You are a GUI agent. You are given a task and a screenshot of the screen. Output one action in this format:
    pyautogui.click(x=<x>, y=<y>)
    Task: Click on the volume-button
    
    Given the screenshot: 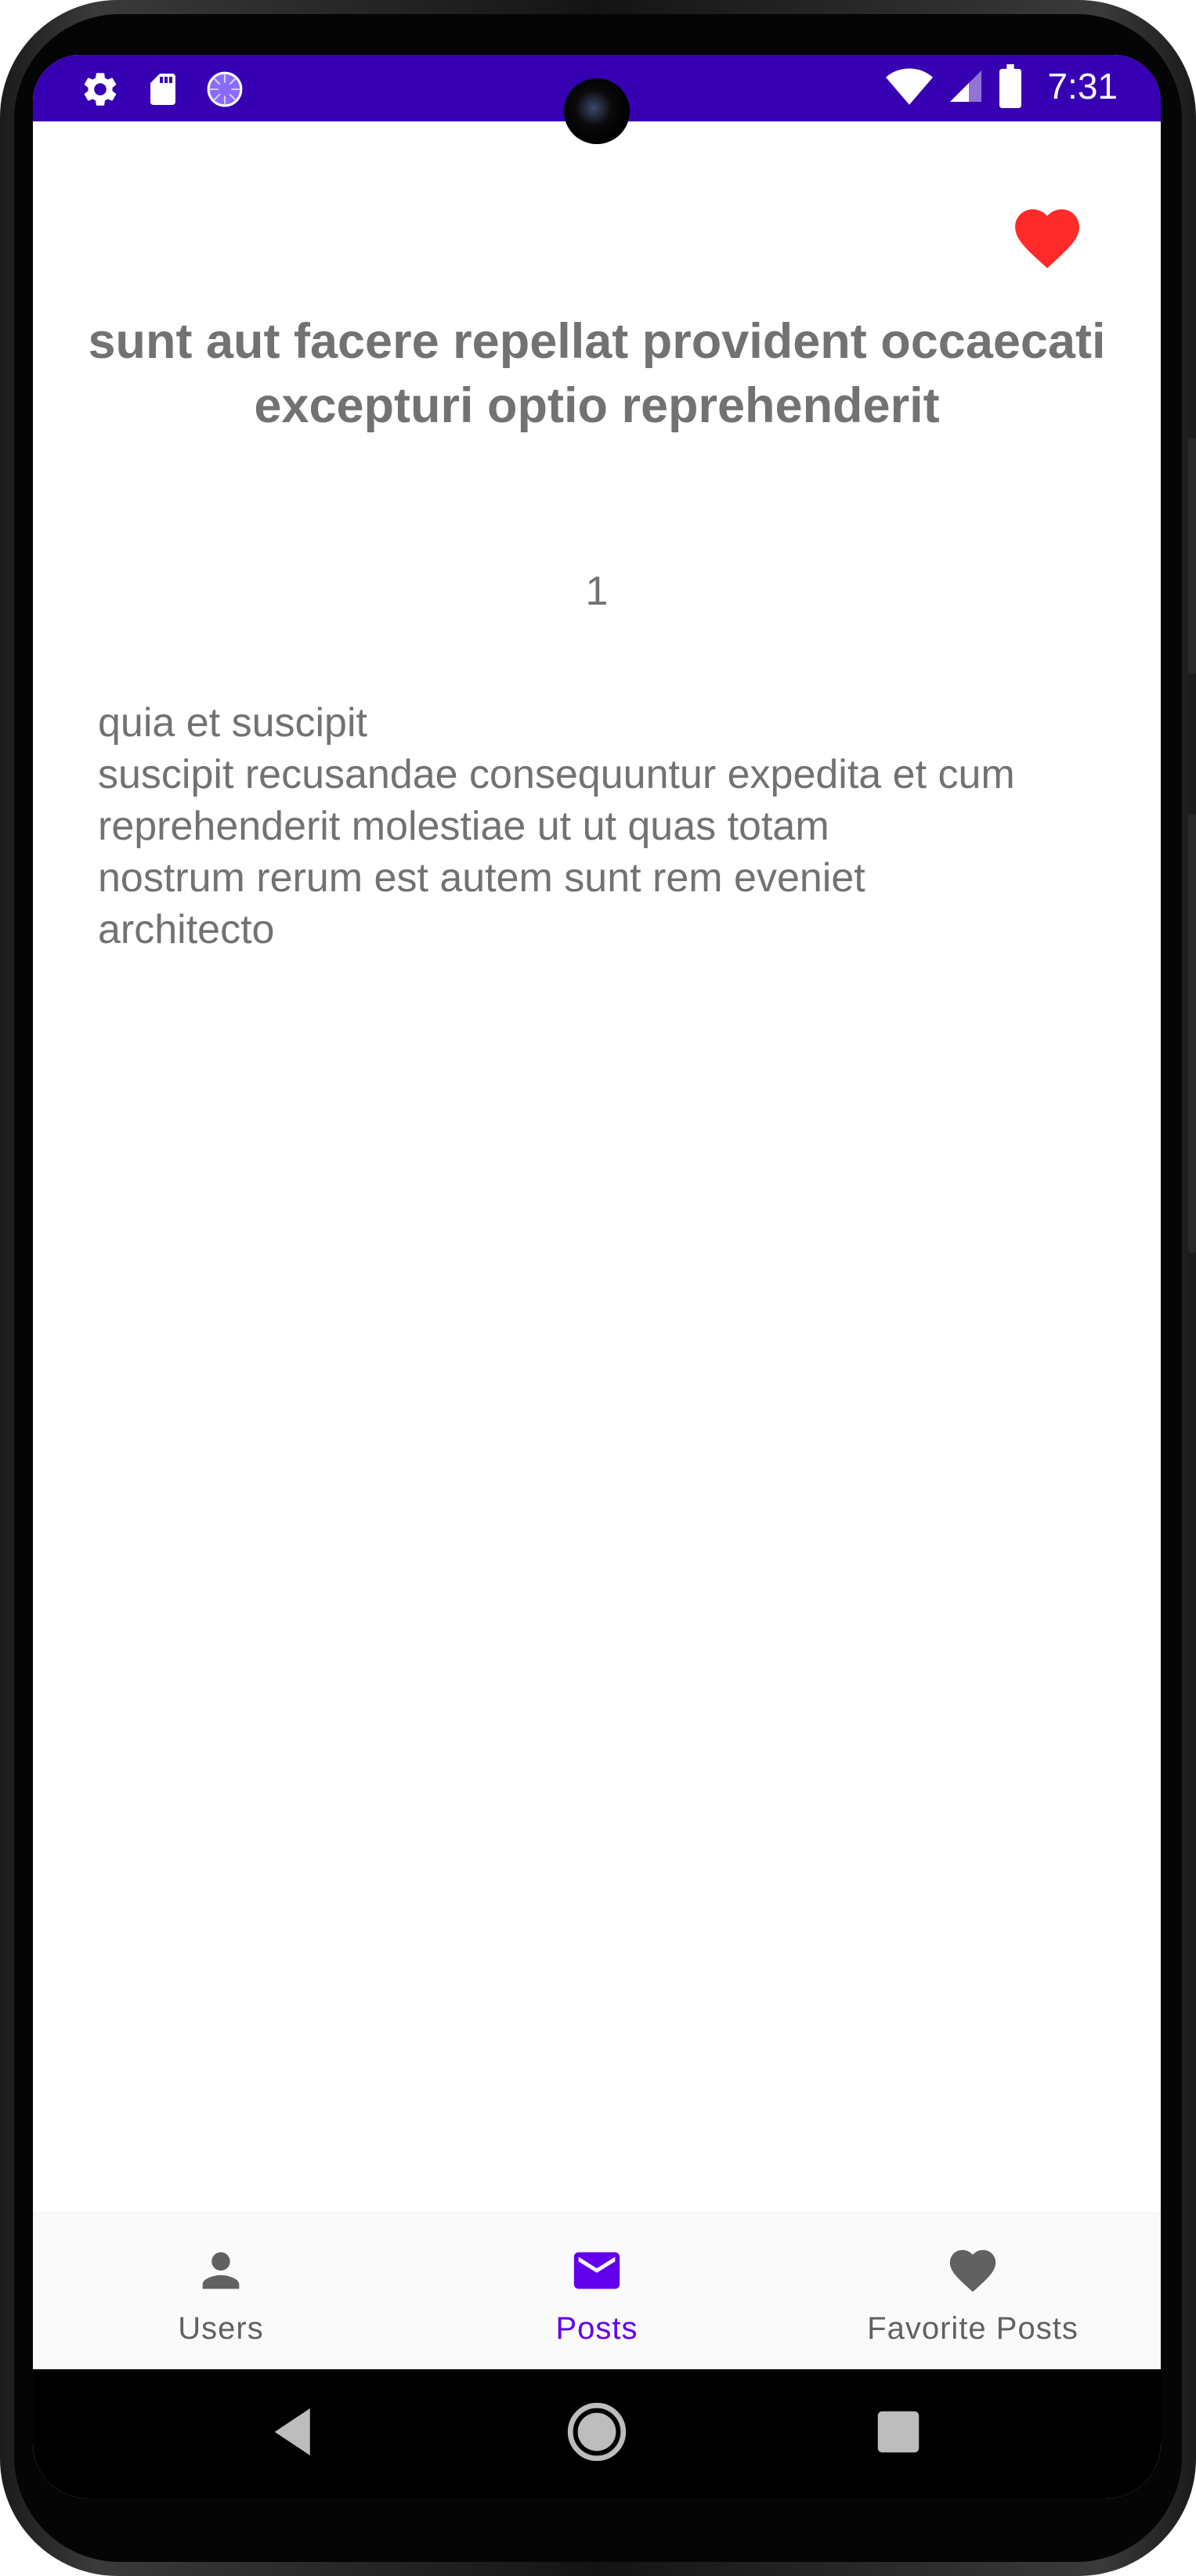 What is the action you would take?
    pyautogui.click(x=1192, y=556)
    